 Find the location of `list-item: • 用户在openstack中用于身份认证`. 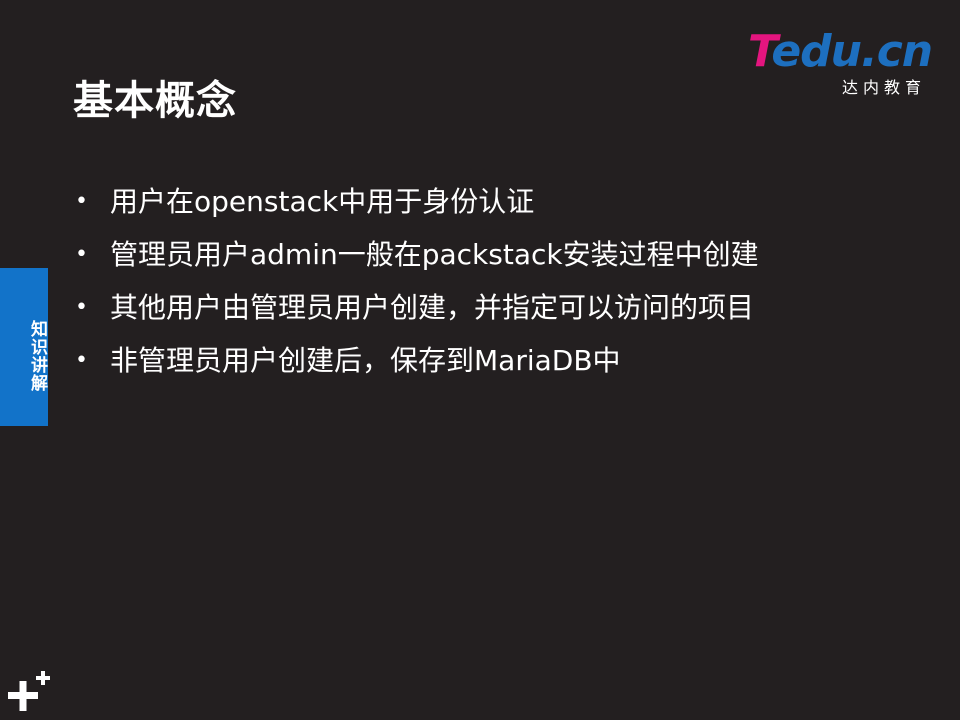

list-item: • 用户在openstack中用于身份认证 is located at coordinates (415, 202).